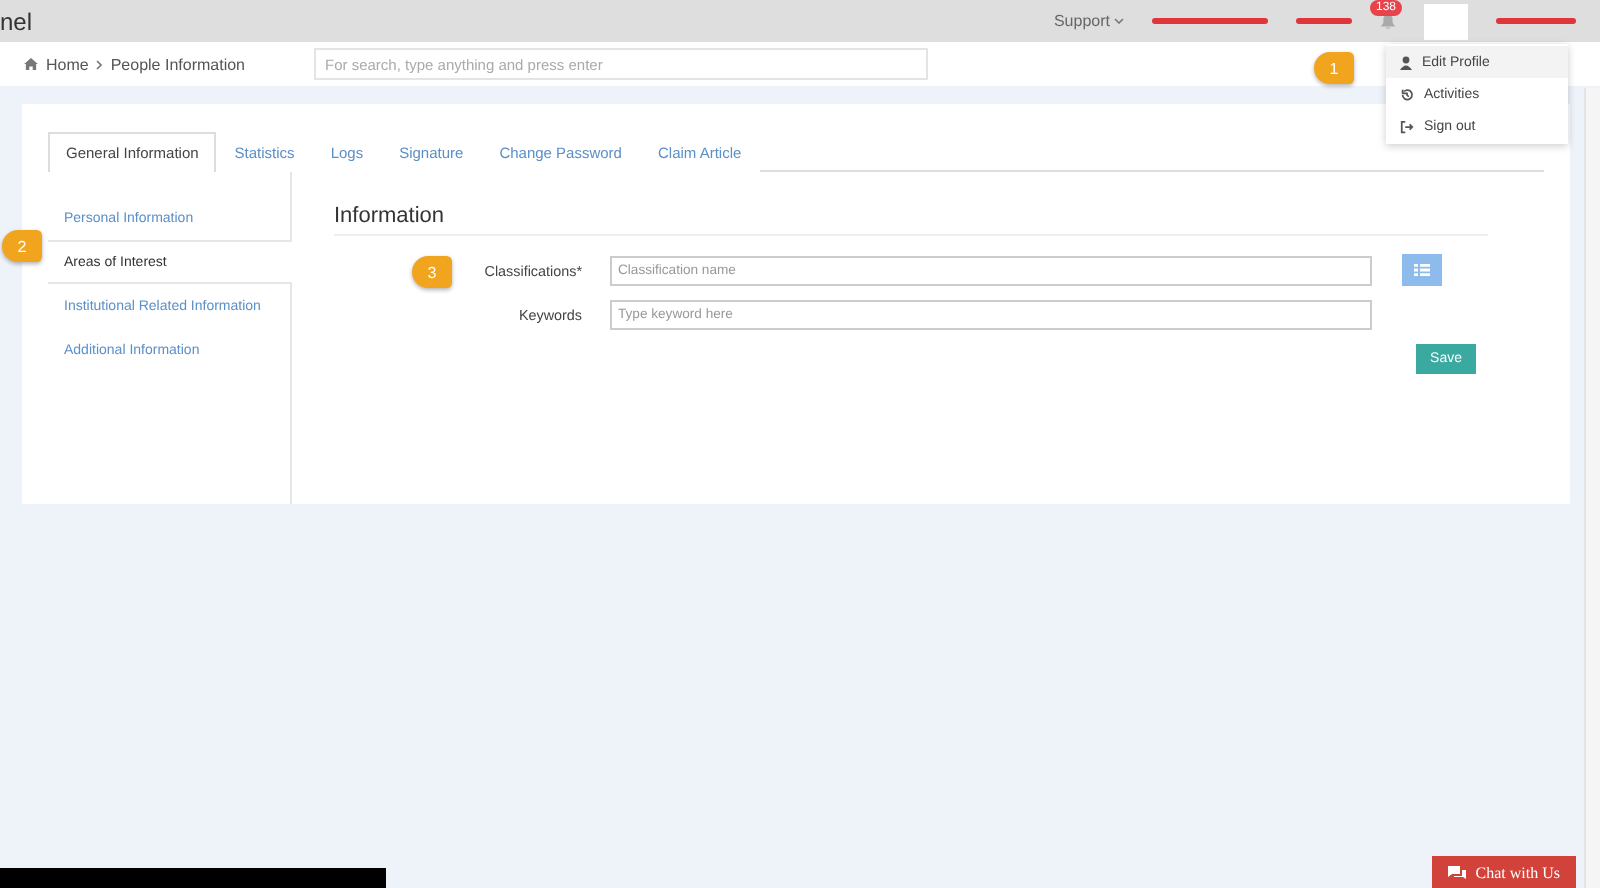 This screenshot has height=888, width=1600. I want to click on breadcrumb-link: Home, so click(67, 64).